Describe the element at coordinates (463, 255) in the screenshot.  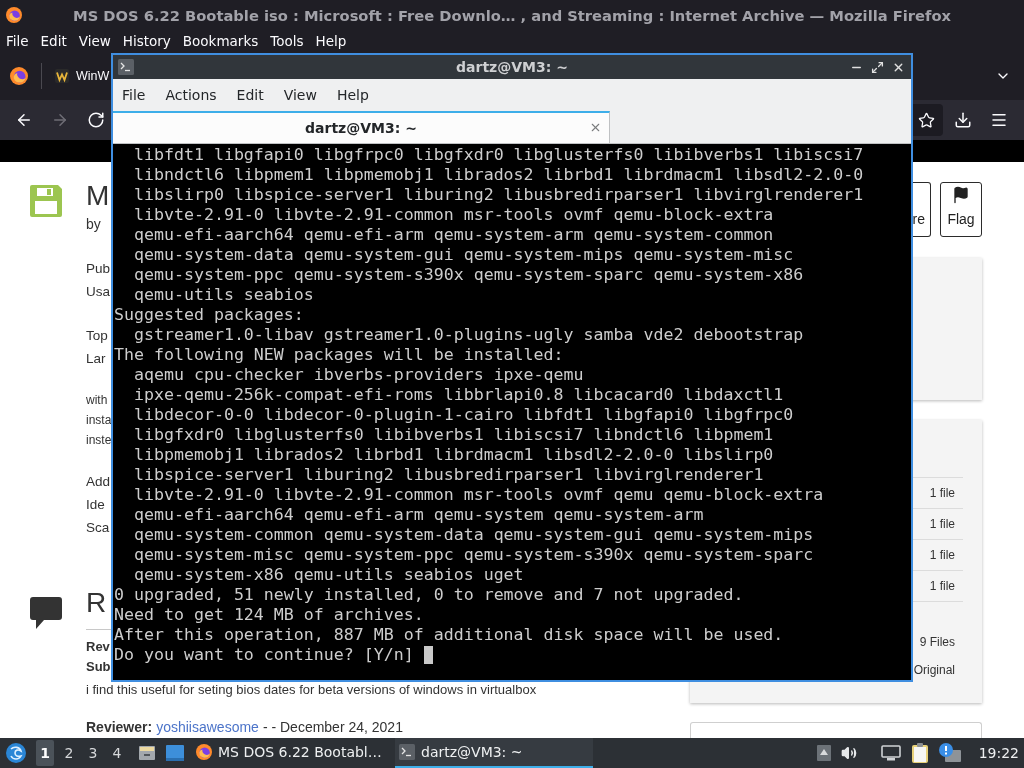
I see `terminal-line: qemu-system-data qemu-system-gui qemu-system-mips qemu-system-misc` at that location.